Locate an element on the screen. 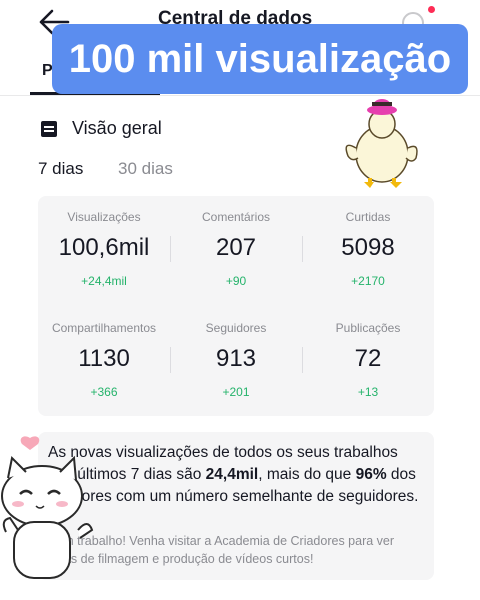 Image resolution: width=480 pixels, height=600 pixels. period-tab-30-days: 30 dias is located at coordinates (145, 169).